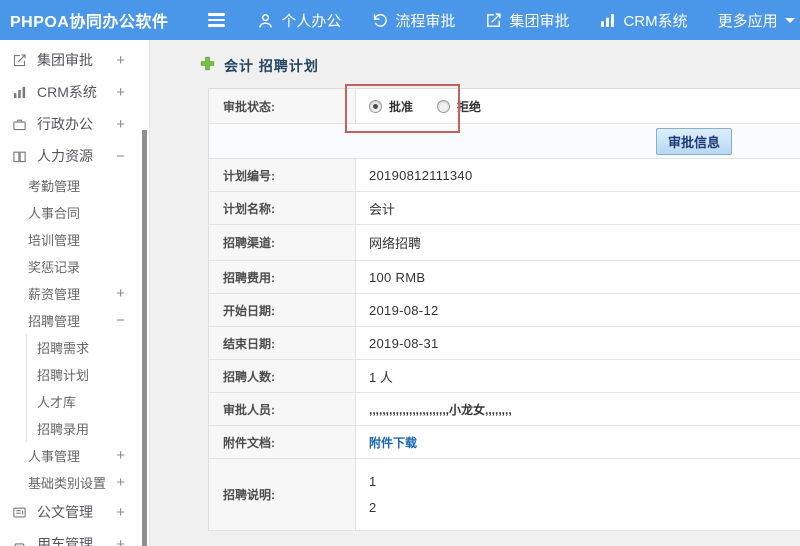  I want to click on sidebar-item-recruitment: 招聘管理 −, so click(74, 320).